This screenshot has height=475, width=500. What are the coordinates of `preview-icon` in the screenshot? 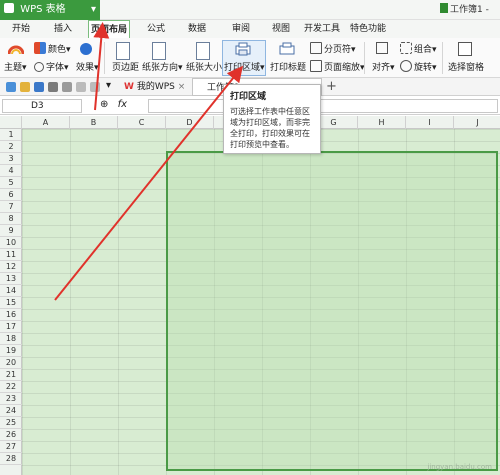 It's located at (67, 87).